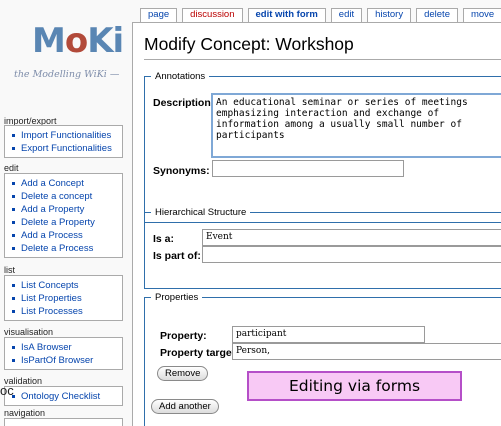  What do you see at coordinates (366, 351) in the screenshot?
I see `property-target-input: Person,` at bounding box center [366, 351].